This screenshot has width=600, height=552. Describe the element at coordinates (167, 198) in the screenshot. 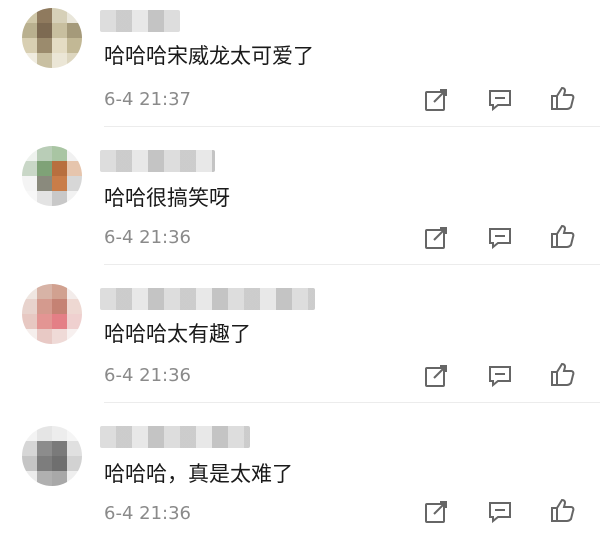

I see `comment-text: 哈哈很搞笑呀` at that location.